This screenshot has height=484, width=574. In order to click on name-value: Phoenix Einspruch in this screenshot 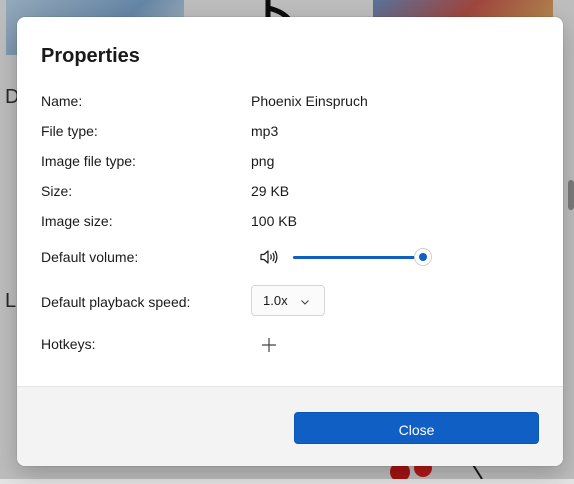, I will do `click(309, 101)`.